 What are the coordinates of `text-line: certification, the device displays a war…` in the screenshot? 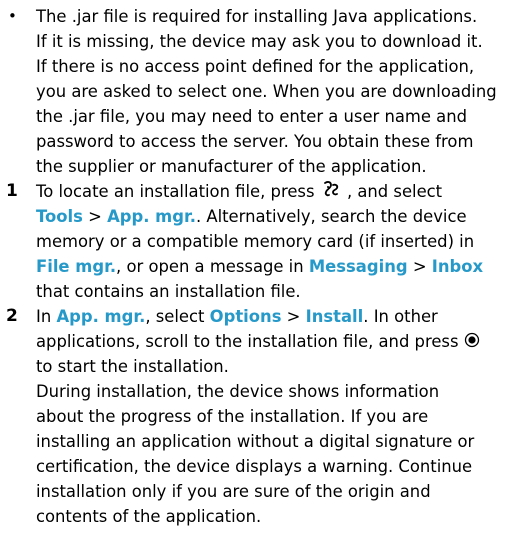 It's located at (254, 466).